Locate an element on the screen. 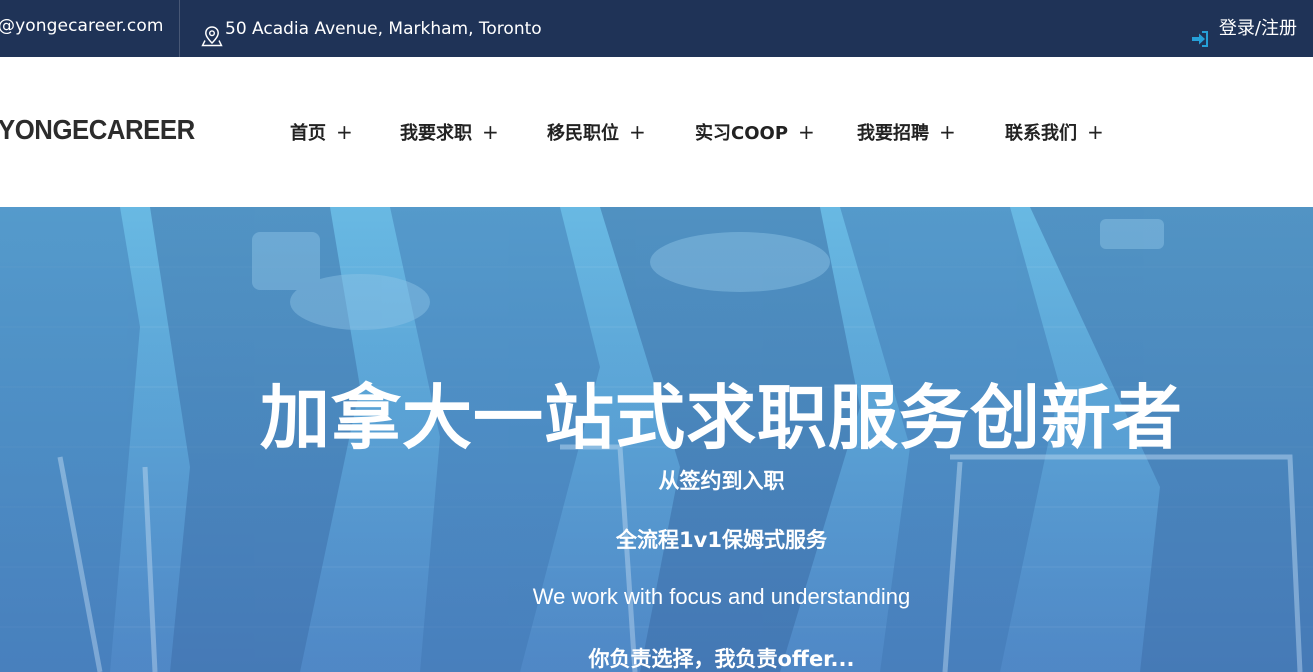  nav-item-internship-coop: 实习COOP + is located at coordinates (755, 132).